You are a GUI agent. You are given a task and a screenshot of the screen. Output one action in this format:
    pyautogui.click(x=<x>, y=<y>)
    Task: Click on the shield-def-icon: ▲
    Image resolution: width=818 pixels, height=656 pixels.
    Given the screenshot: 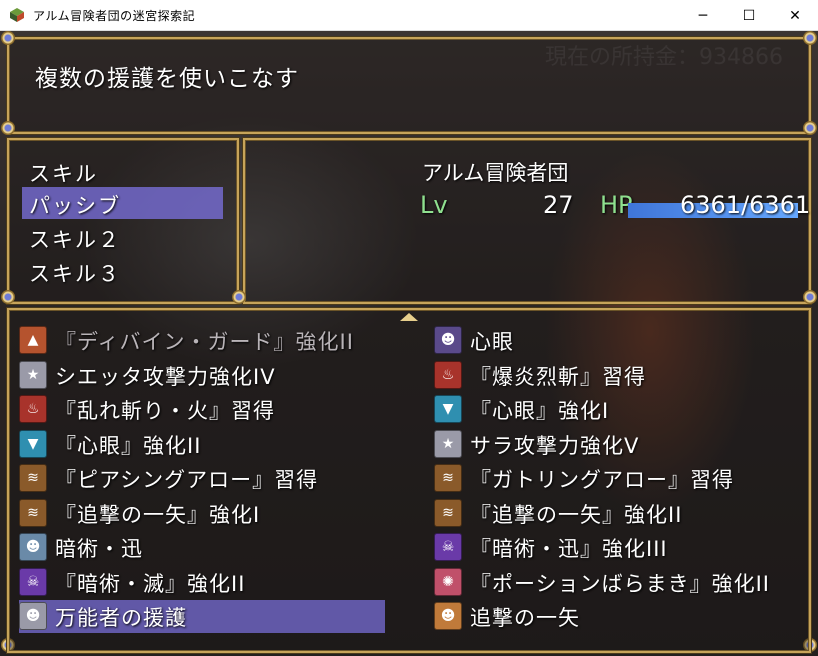 What is the action you would take?
    pyautogui.click(x=33, y=340)
    